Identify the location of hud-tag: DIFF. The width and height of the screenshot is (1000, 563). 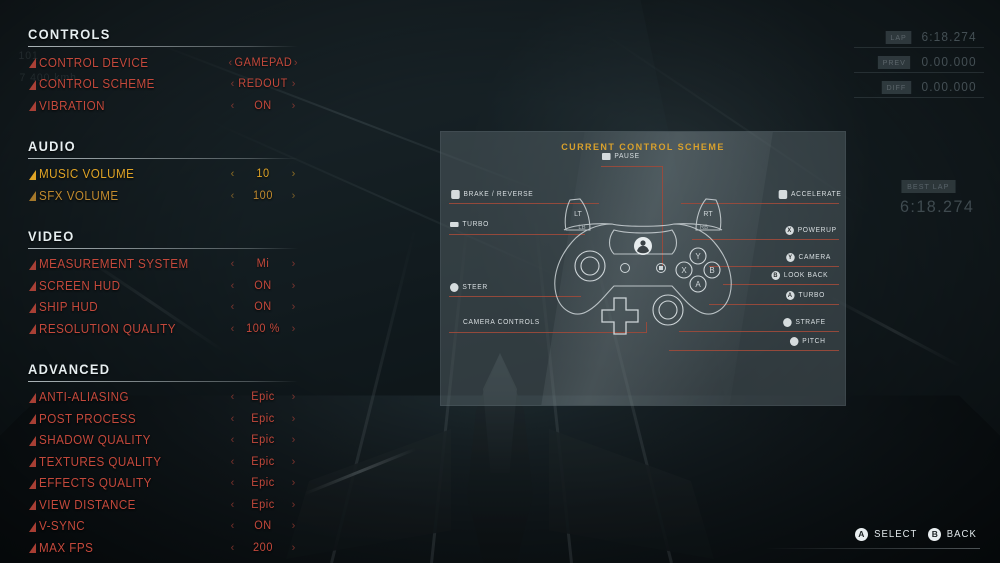
(896, 87).